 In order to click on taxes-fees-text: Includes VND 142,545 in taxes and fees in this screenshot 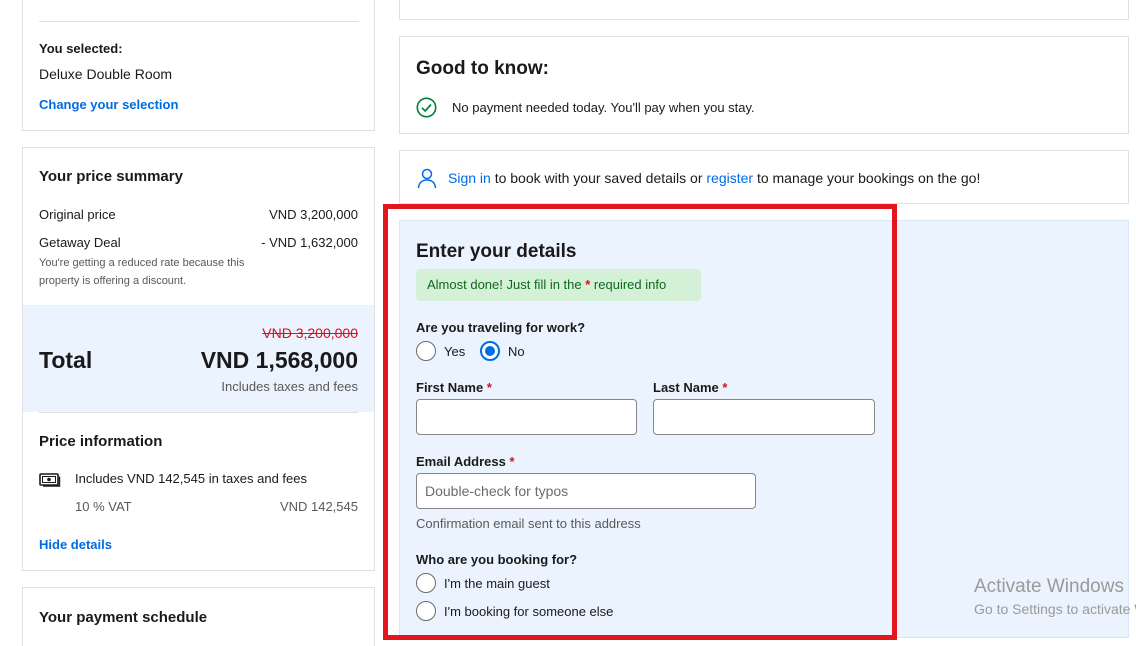, I will do `click(191, 478)`.